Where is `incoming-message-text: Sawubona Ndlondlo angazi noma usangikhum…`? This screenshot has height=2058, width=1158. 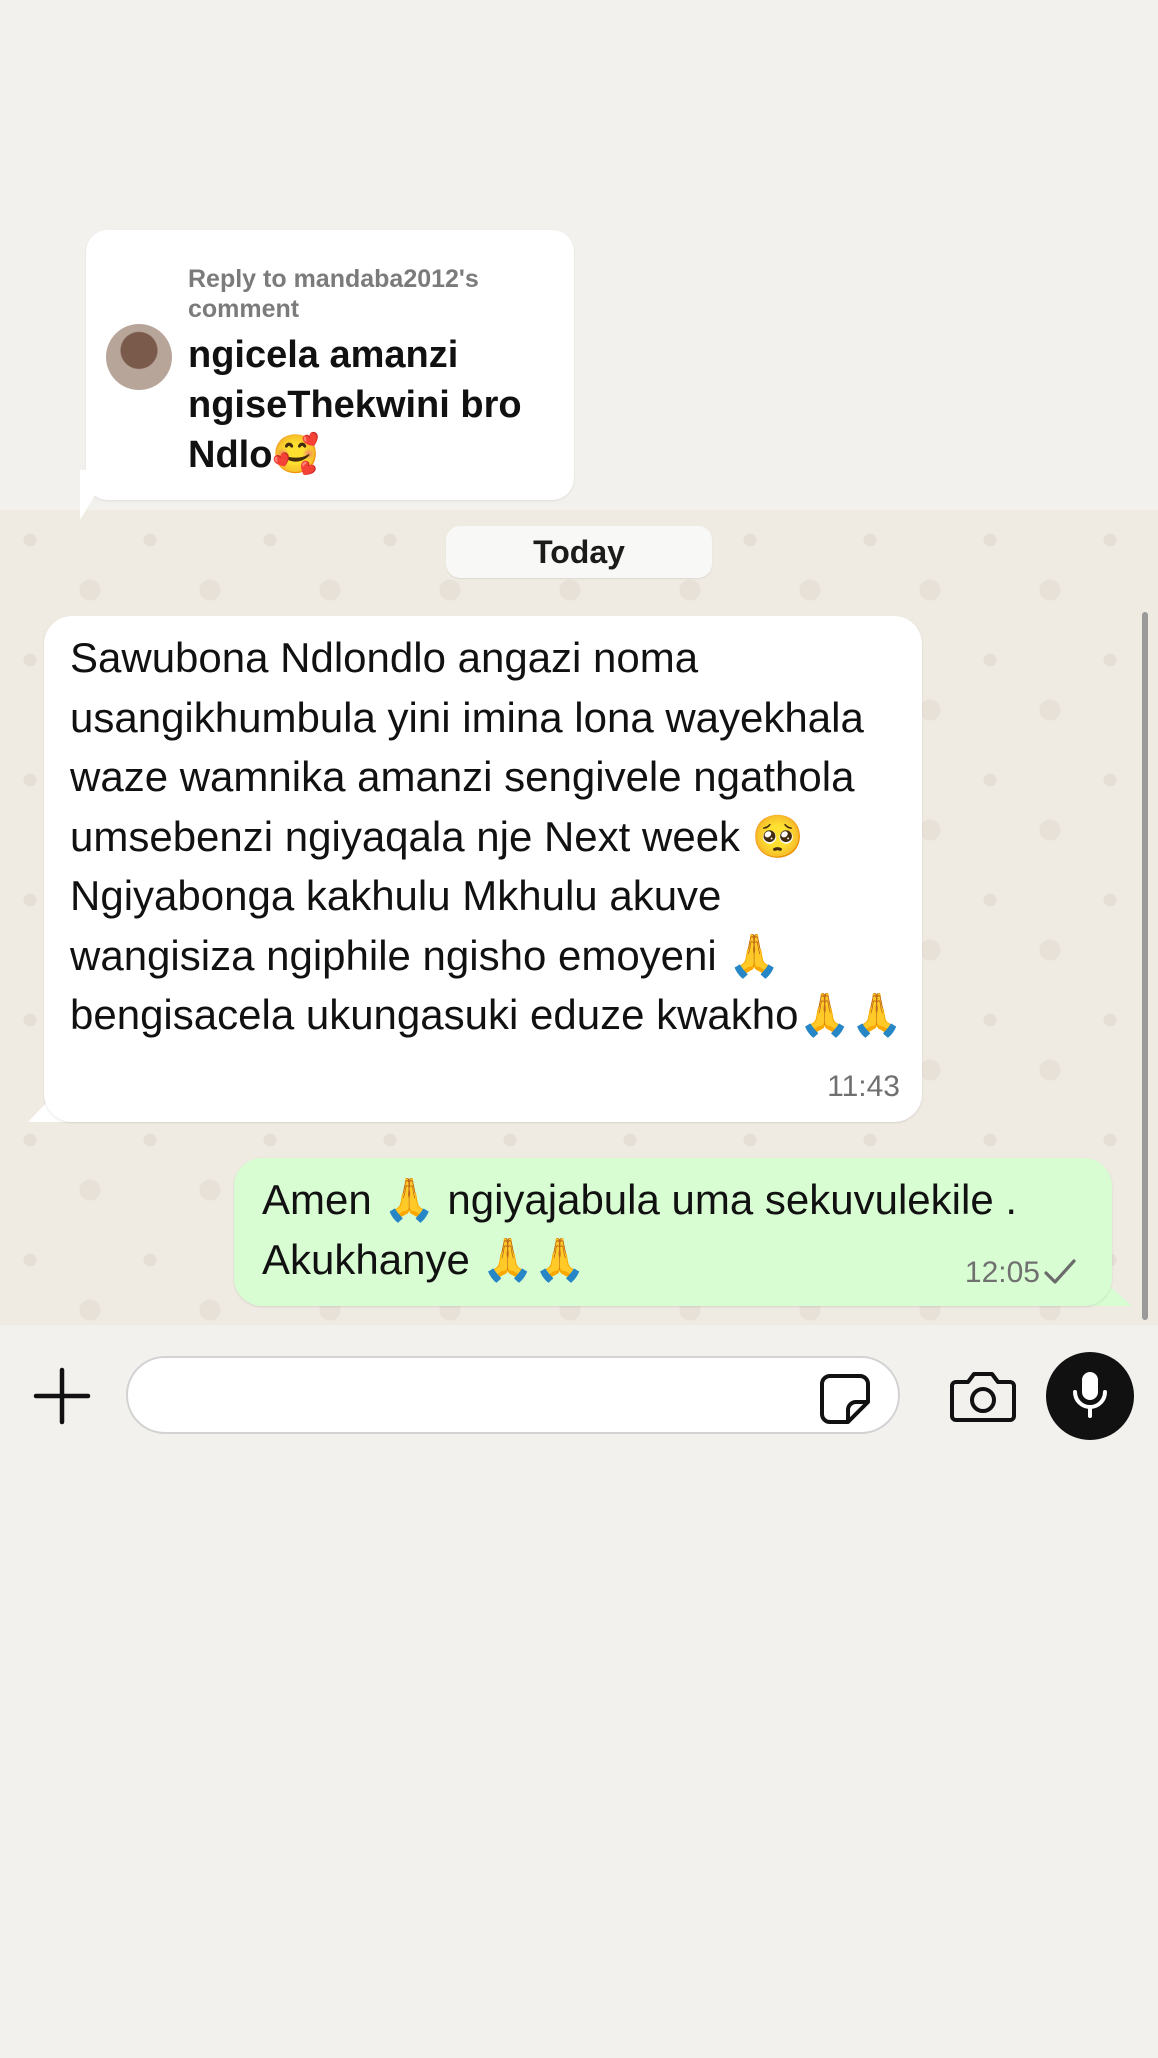
incoming-message-text: Sawubona Ndlondlo angazi noma usangikhum… is located at coordinates (487, 836).